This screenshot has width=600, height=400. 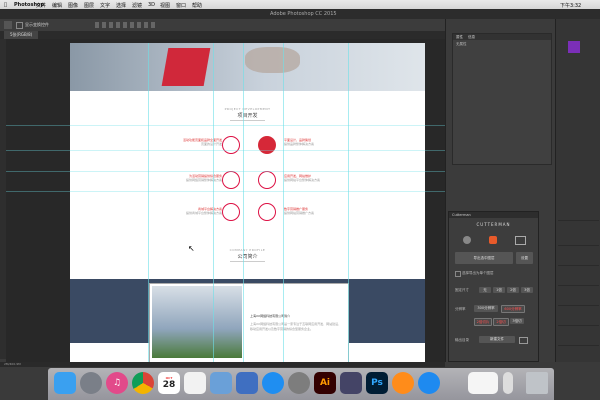 What do you see at coordinates (497, 339) in the screenshot?
I see `path-input: 新建文件` at bounding box center [497, 339].